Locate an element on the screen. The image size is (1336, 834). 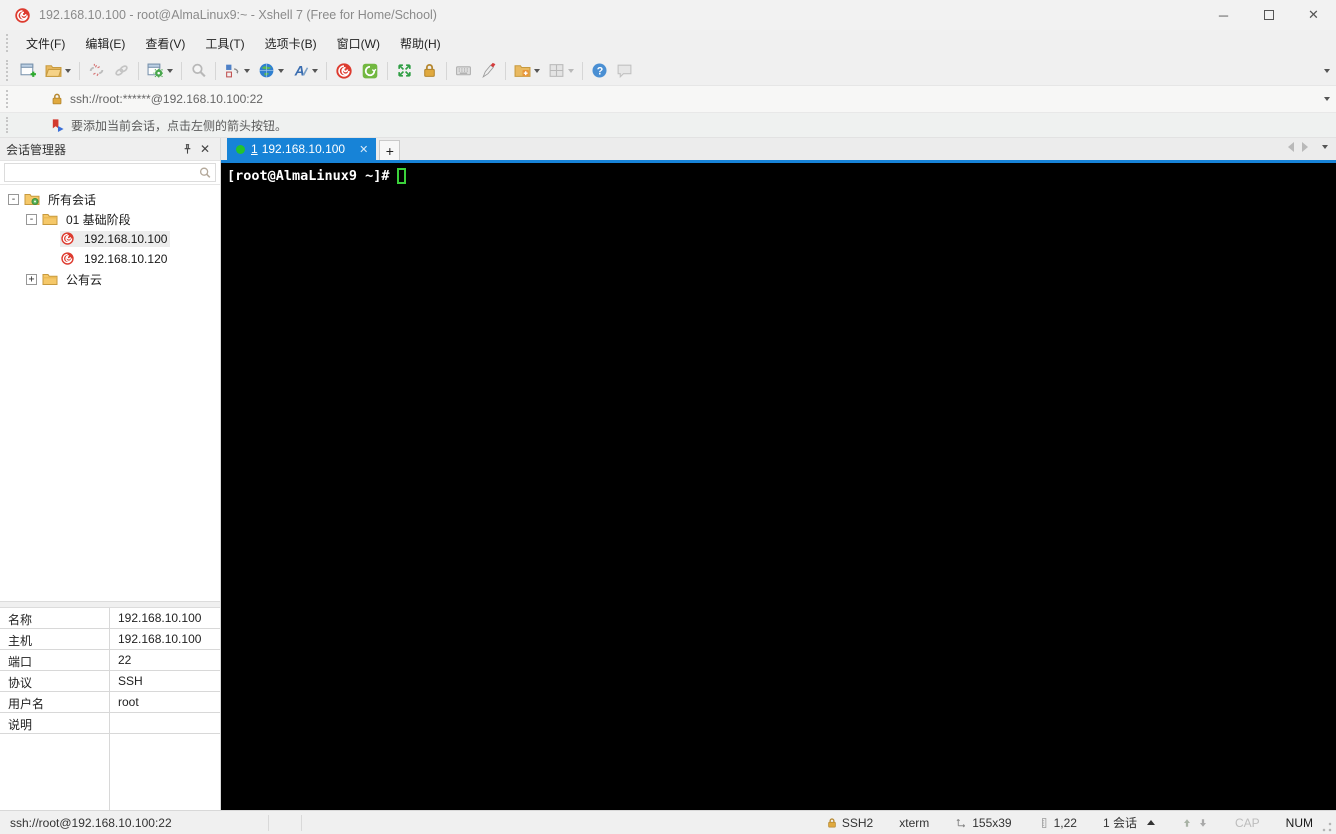
ssh-lock-icon is located at coordinates (832, 822).